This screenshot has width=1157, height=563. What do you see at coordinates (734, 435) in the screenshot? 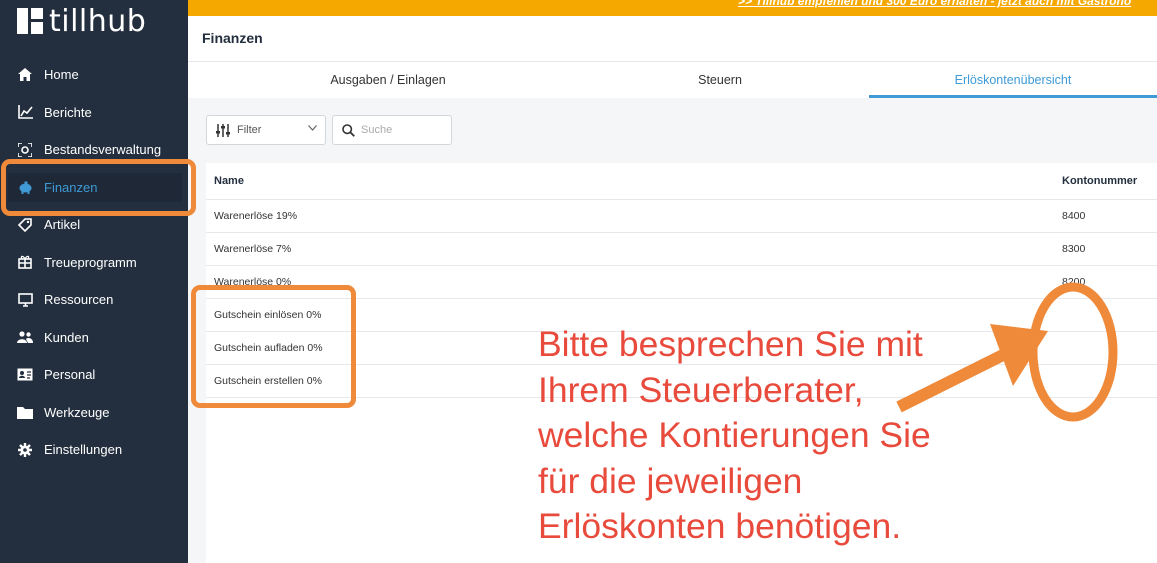
I see `annotation-line: welche Kontierungen Sie` at bounding box center [734, 435].